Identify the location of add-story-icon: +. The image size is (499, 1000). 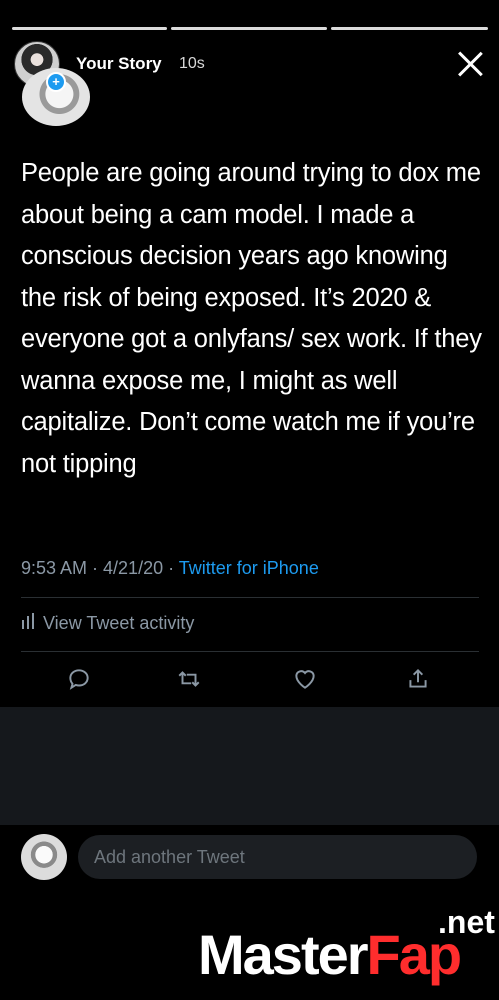
(56, 82).